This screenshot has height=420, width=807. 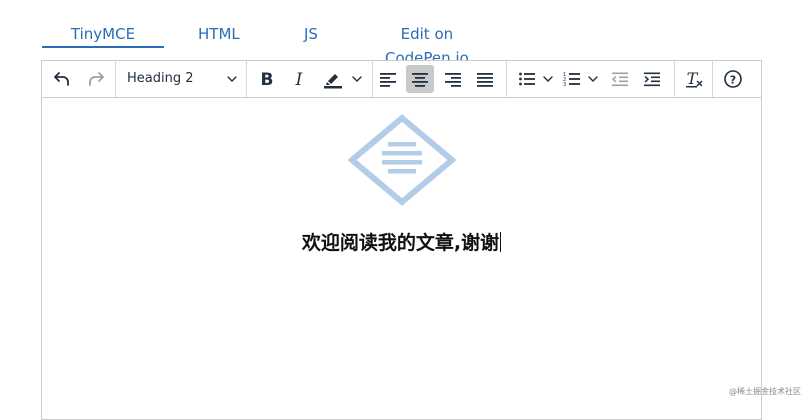 I want to click on tab-edit-on-codepen: Edit on CodePen.io, so click(x=427, y=44).